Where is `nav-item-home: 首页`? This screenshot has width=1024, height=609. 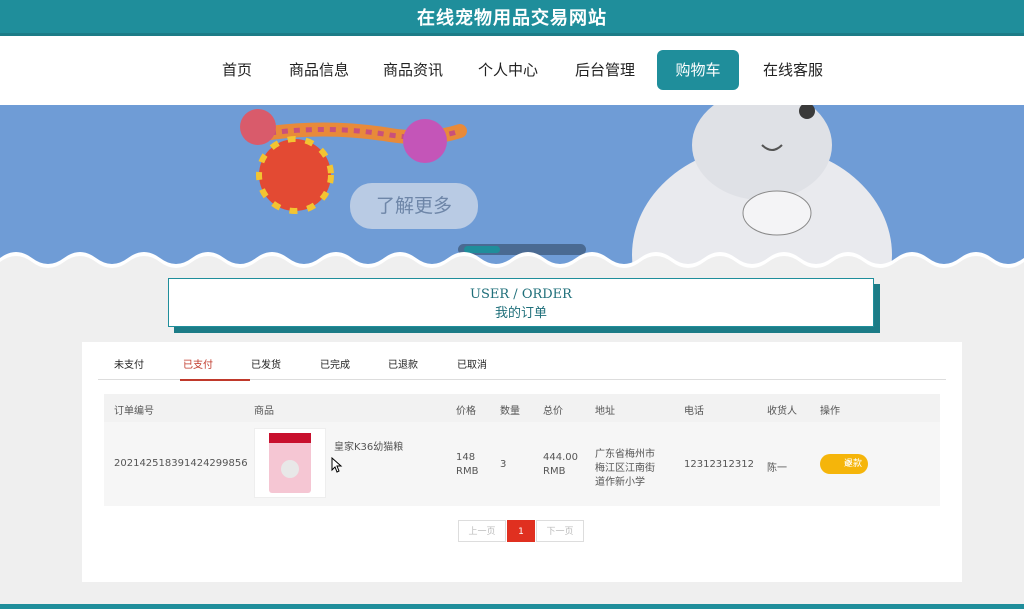
nav-item-home: 首页 is located at coordinates (237, 70).